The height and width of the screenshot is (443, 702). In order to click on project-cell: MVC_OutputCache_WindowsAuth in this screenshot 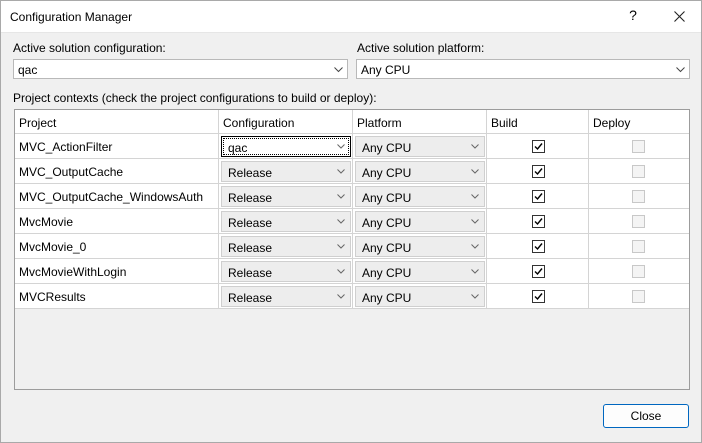, I will do `click(117, 196)`.